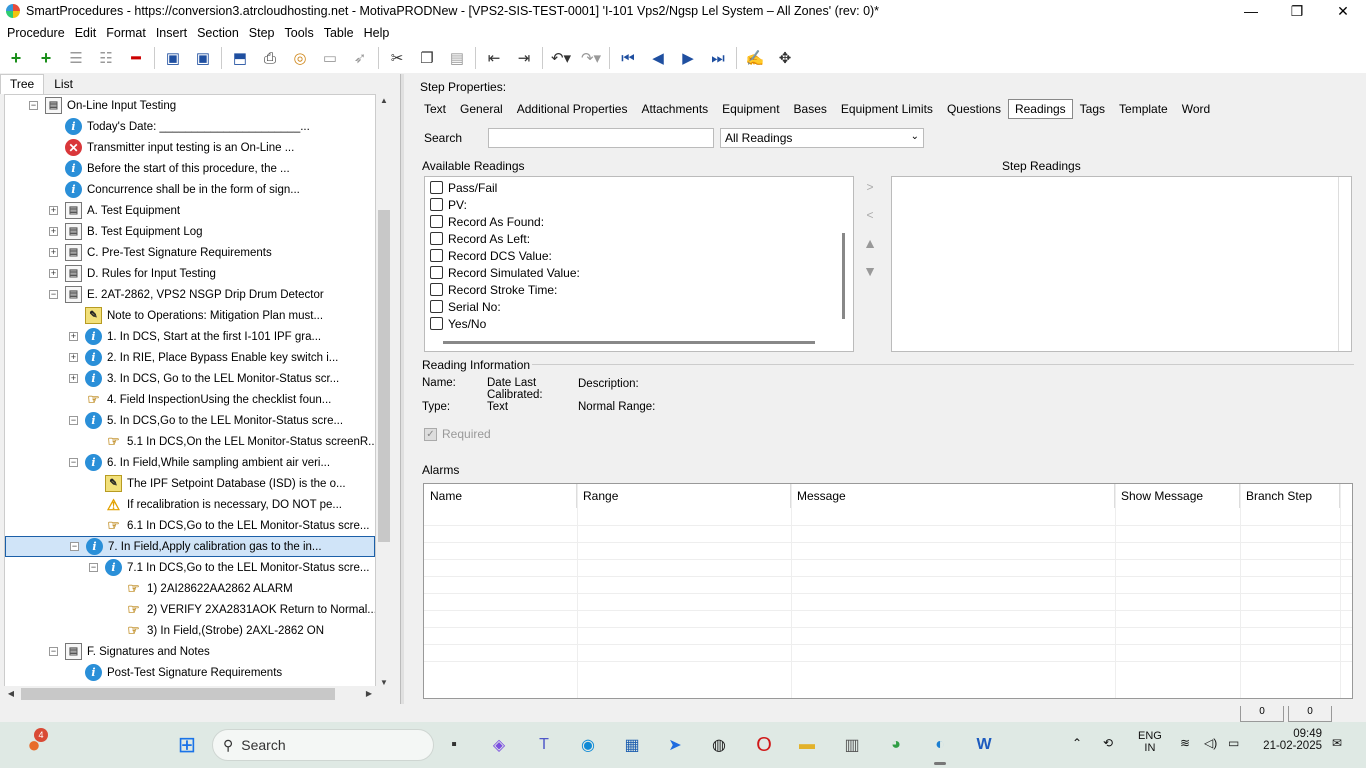 This screenshot has width=1366, height=768. I want to click on chevron-up-icon: ⌃, so click(1077, 743).